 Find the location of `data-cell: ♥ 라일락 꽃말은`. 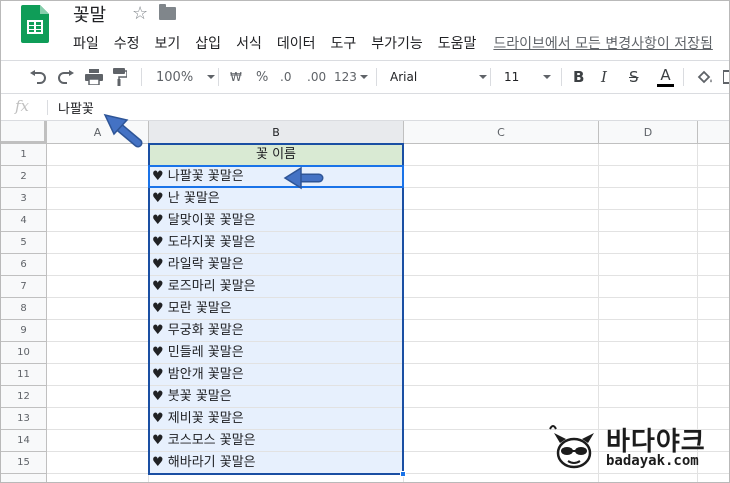

data-cell: ♥ 라일락 꽃말은 is located at coordinates (276, 265).